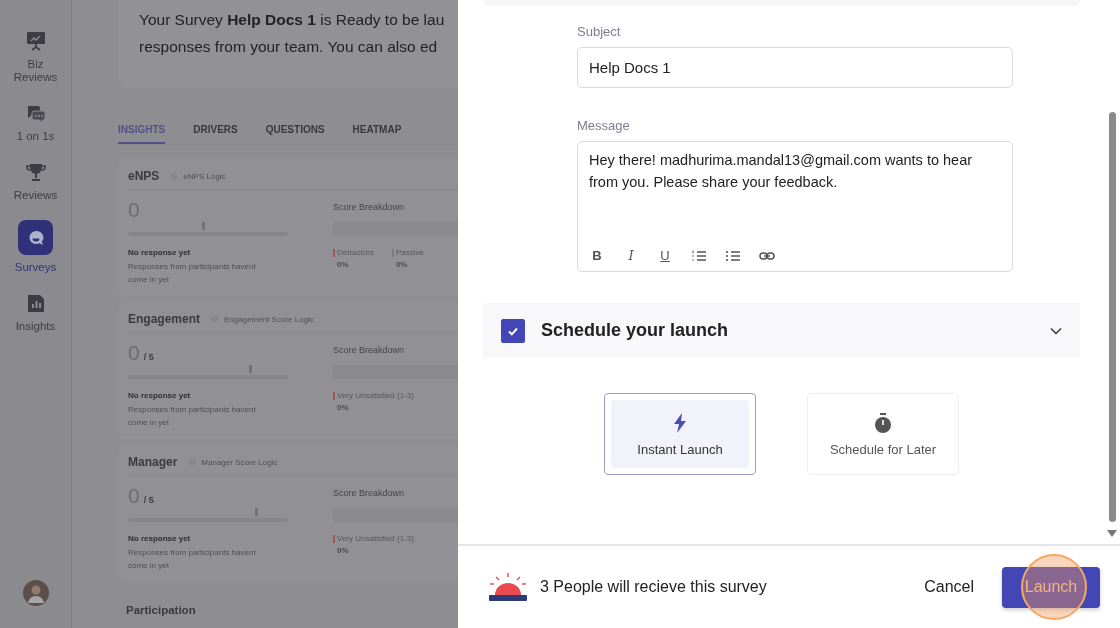 The height and width of the screenshot is (628, 1120). Describe the element at coordinates (292, 20) in the screenshot. I see `banner-text: Your Survey Help Docs 1 is Ready to be lau` at that location.